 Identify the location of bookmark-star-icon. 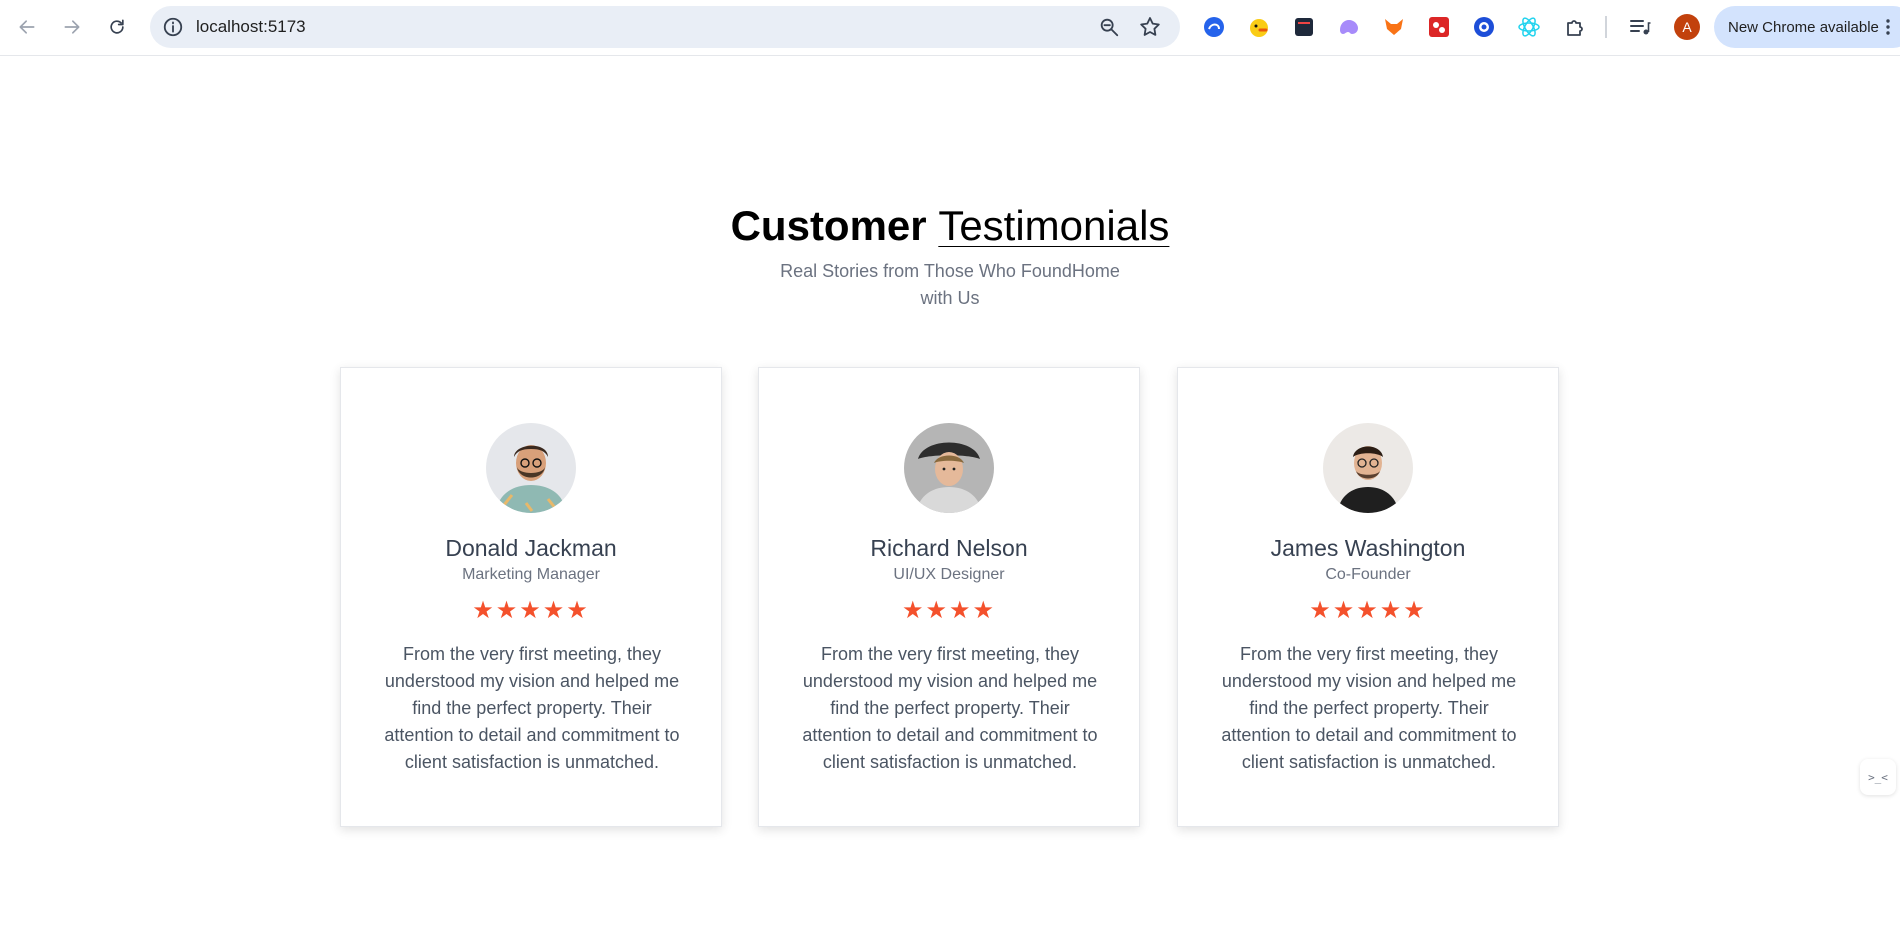
(1150, 27).